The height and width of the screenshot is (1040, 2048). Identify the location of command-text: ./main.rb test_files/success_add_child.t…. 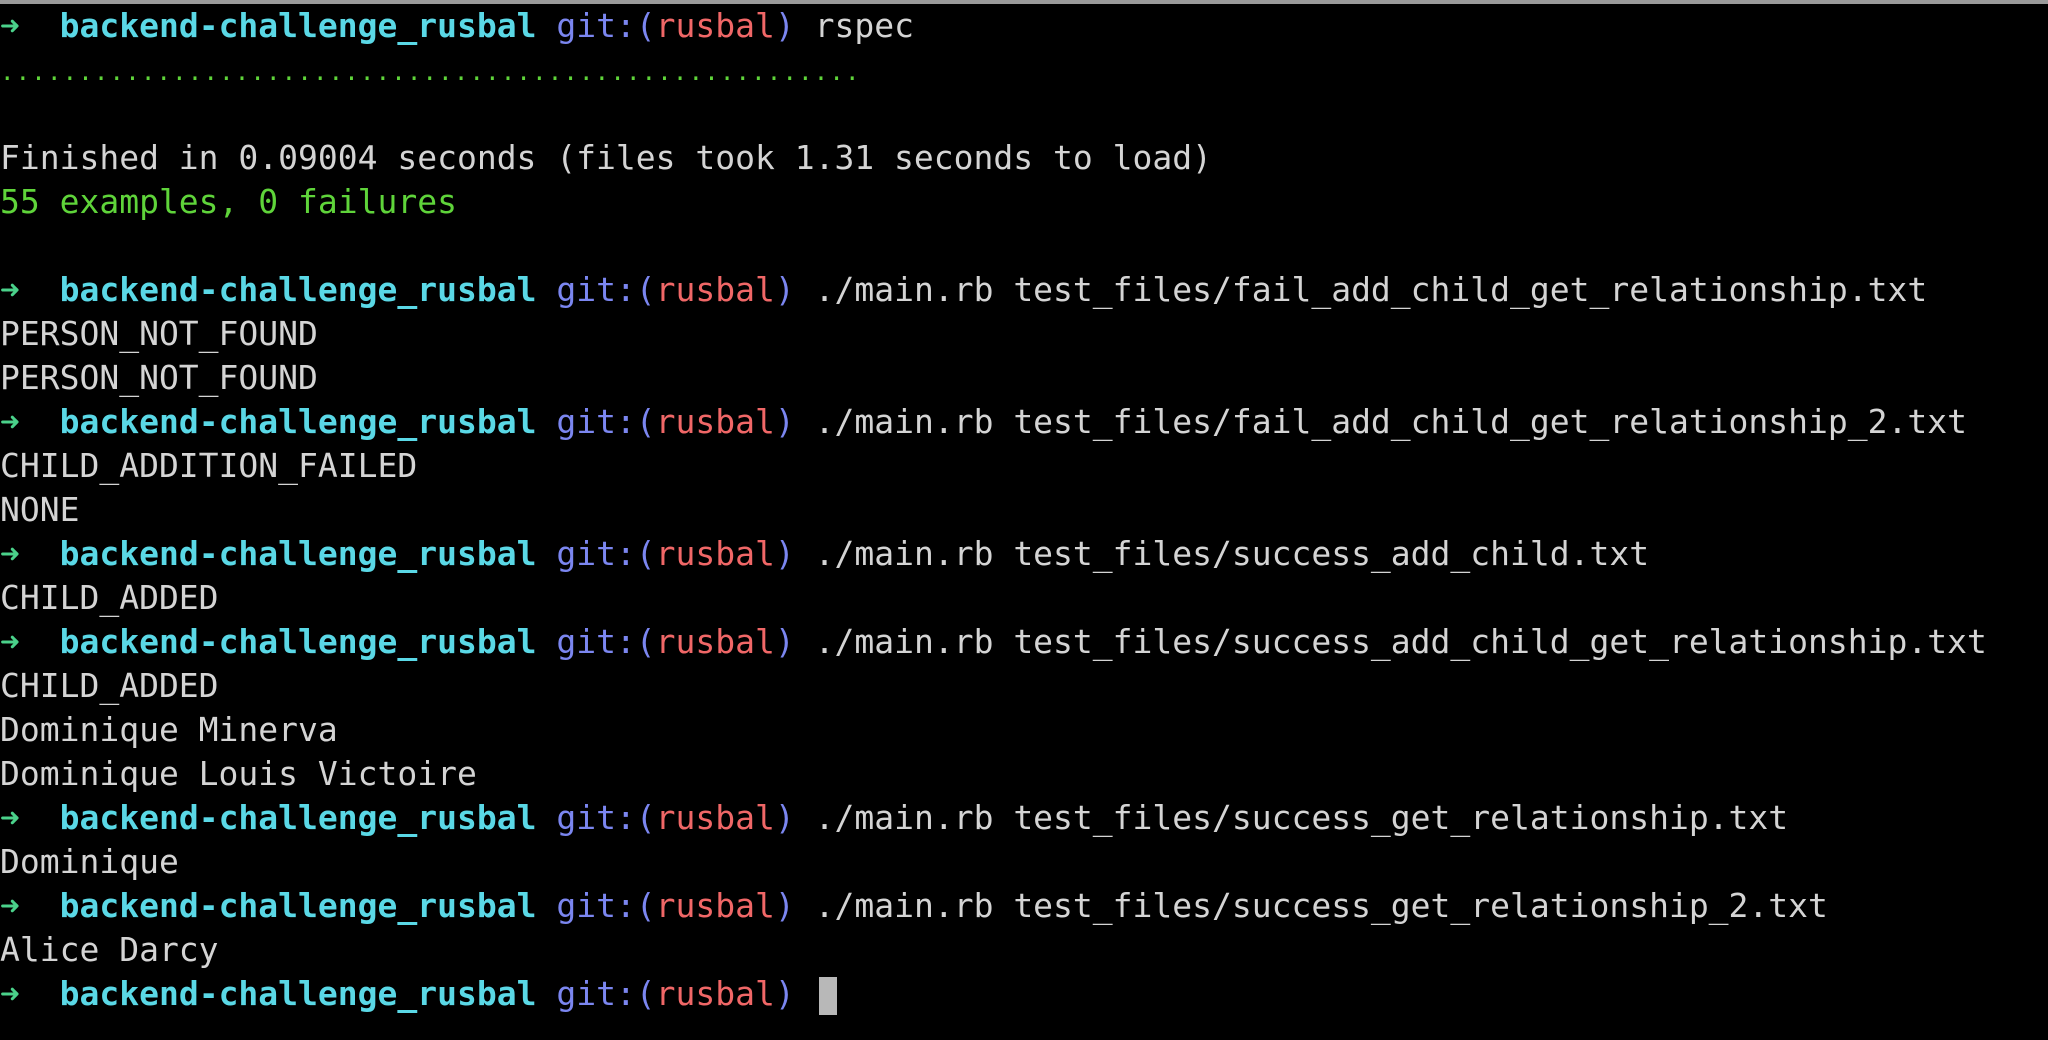
(1232, 553).